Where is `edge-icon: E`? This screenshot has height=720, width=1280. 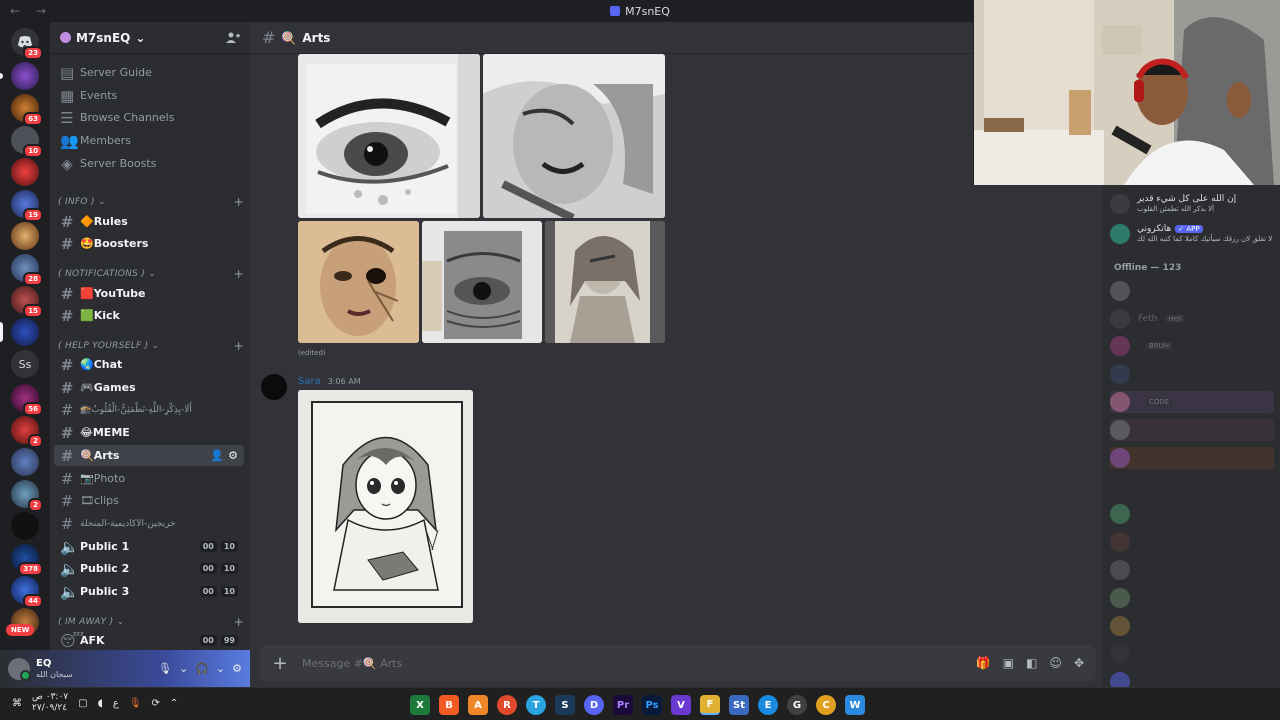 edge-icon: E is located at coordinates (768, 705).